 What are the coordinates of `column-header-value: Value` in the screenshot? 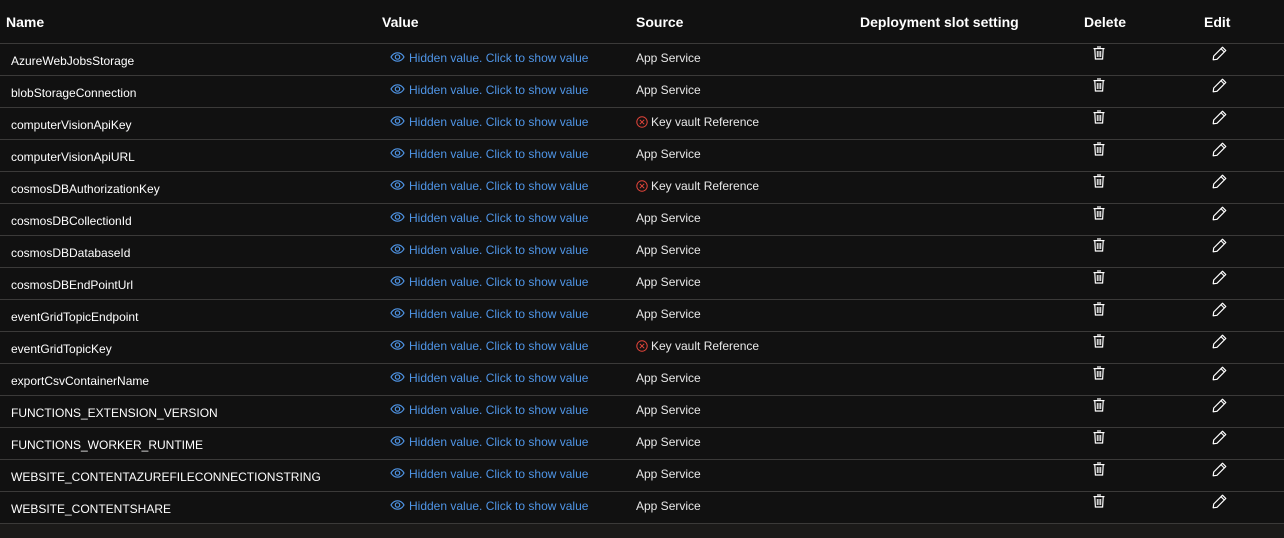 It's located at (400, 22).